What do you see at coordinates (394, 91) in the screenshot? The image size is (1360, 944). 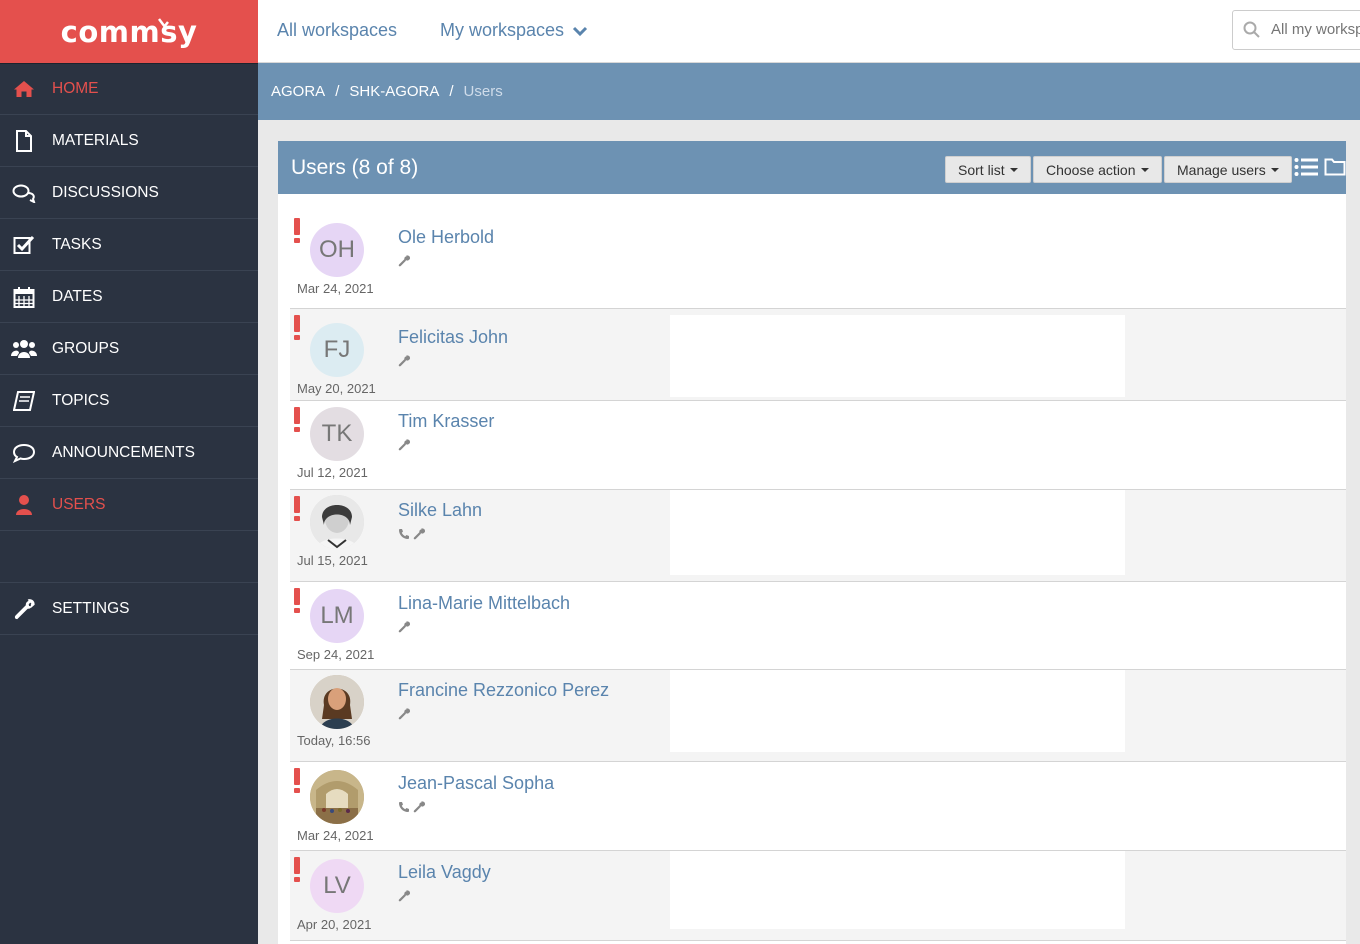 I see `breadcrumb-shk-agora: SHK-AGORA` at bounding box center [394, 91].